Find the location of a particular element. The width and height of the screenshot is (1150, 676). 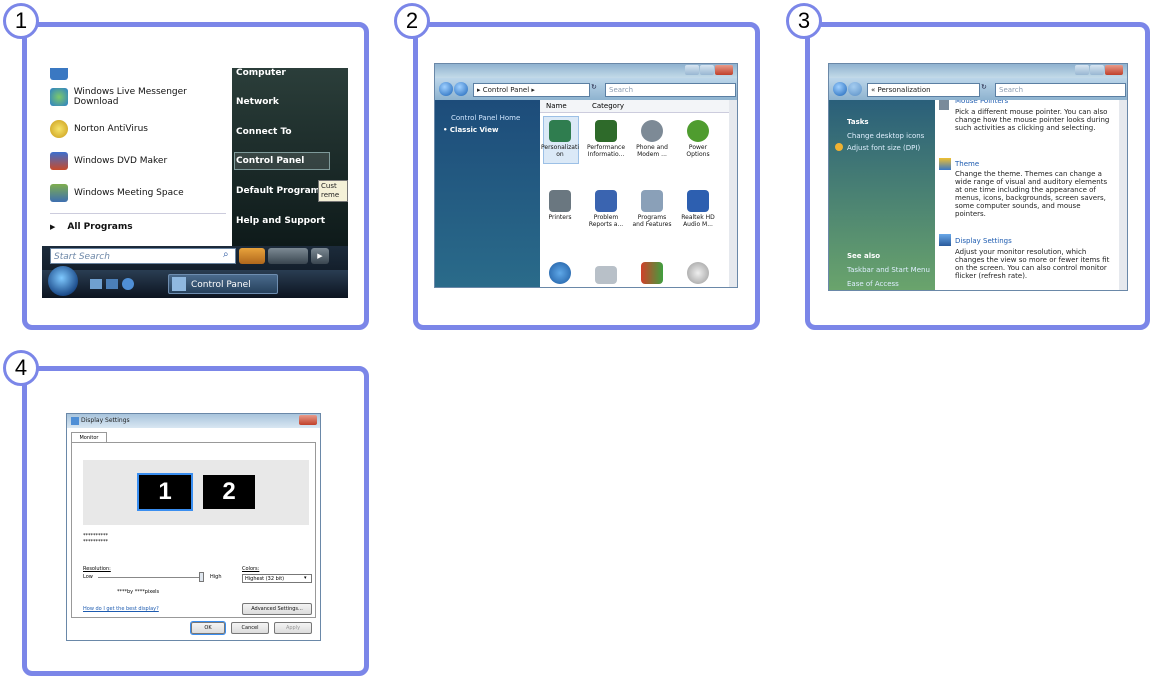

step-1-number: 1 is located at coordinates (21, 21).